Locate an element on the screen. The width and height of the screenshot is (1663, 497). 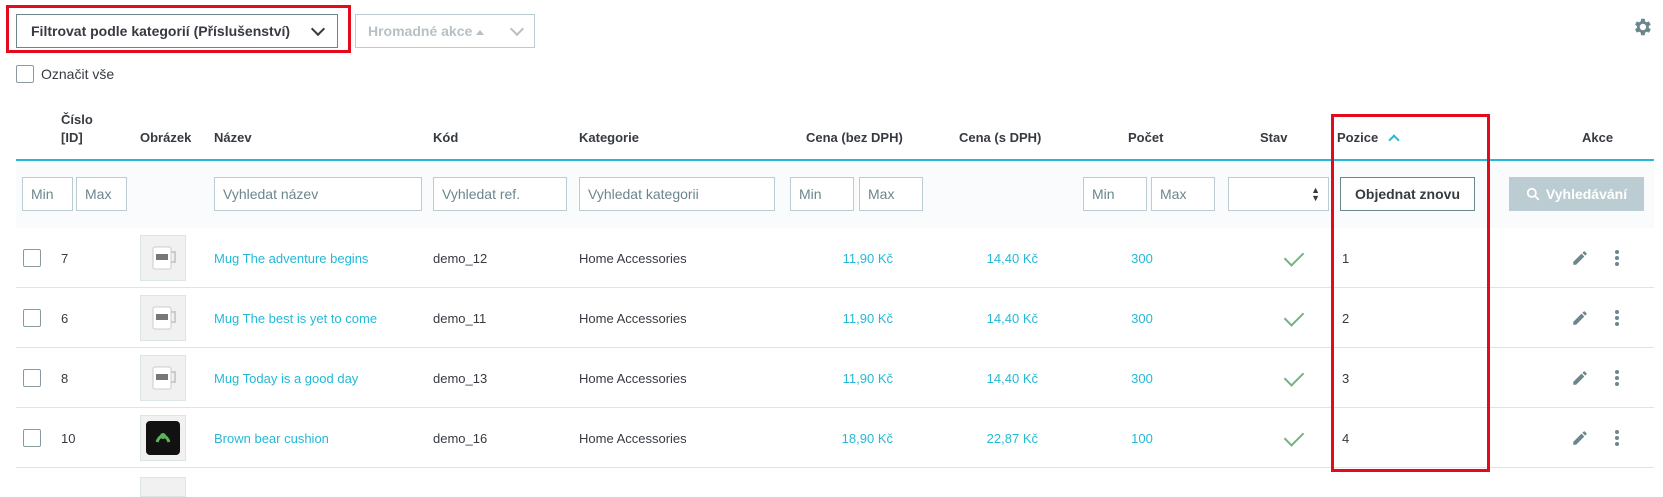
product-id: 8 is located at coordinates (65, 378).